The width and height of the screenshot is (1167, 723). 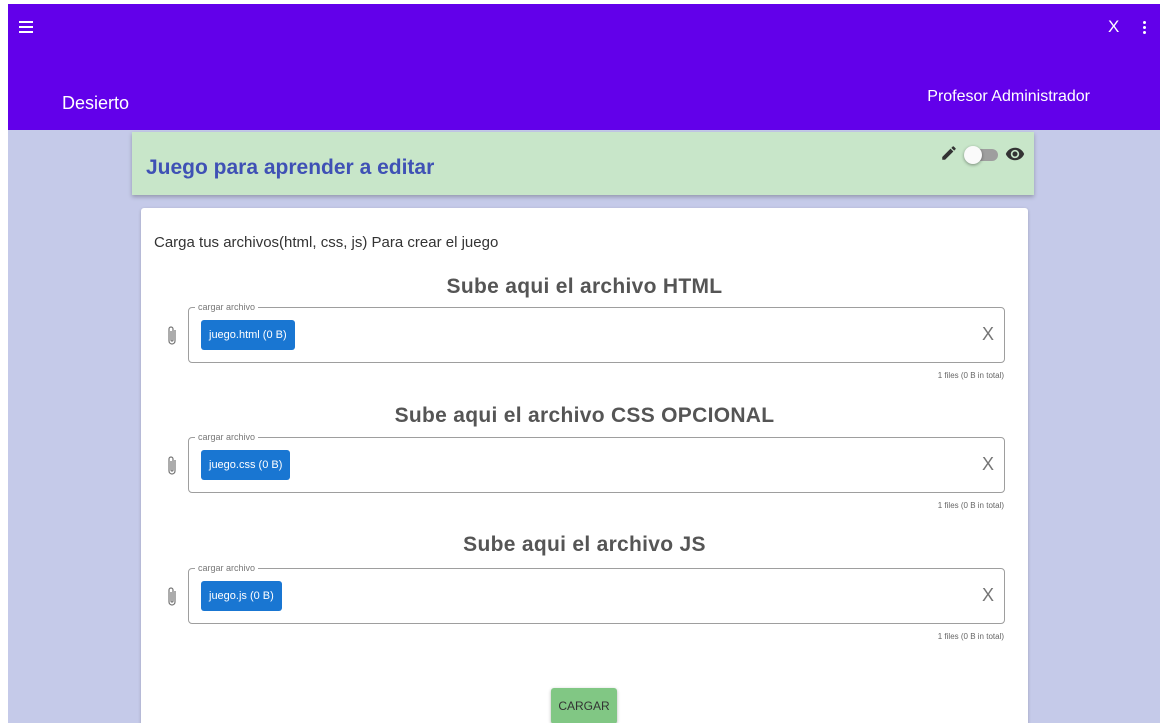 I want to click on file-chip-js: juego.js (0 B), so click(x=241, y=596).